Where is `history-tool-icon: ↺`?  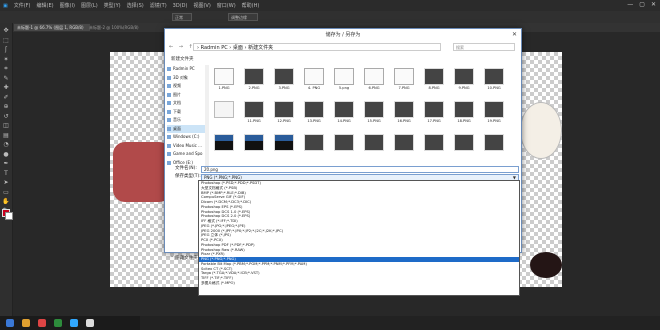 history-tool-icon: ↺ is located at coordinates (6, 116).